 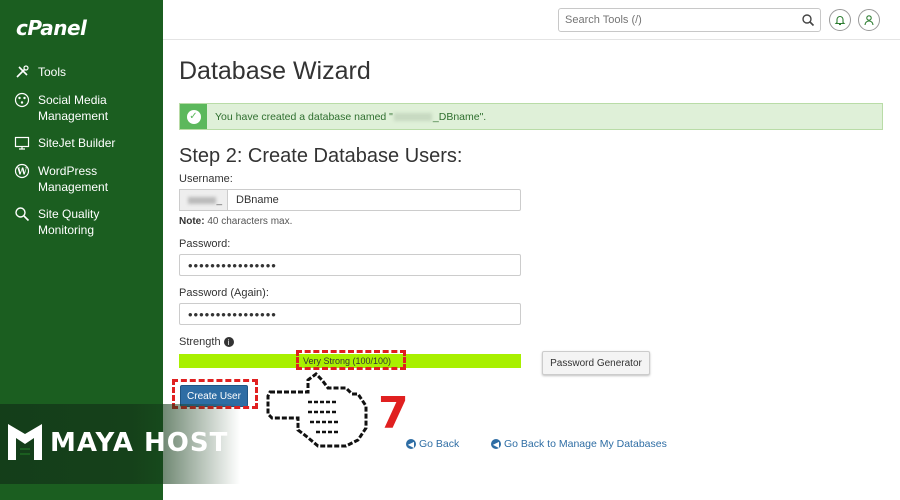 I want to click on cpanel-logo: cPanel, so click(x=51, y=28).